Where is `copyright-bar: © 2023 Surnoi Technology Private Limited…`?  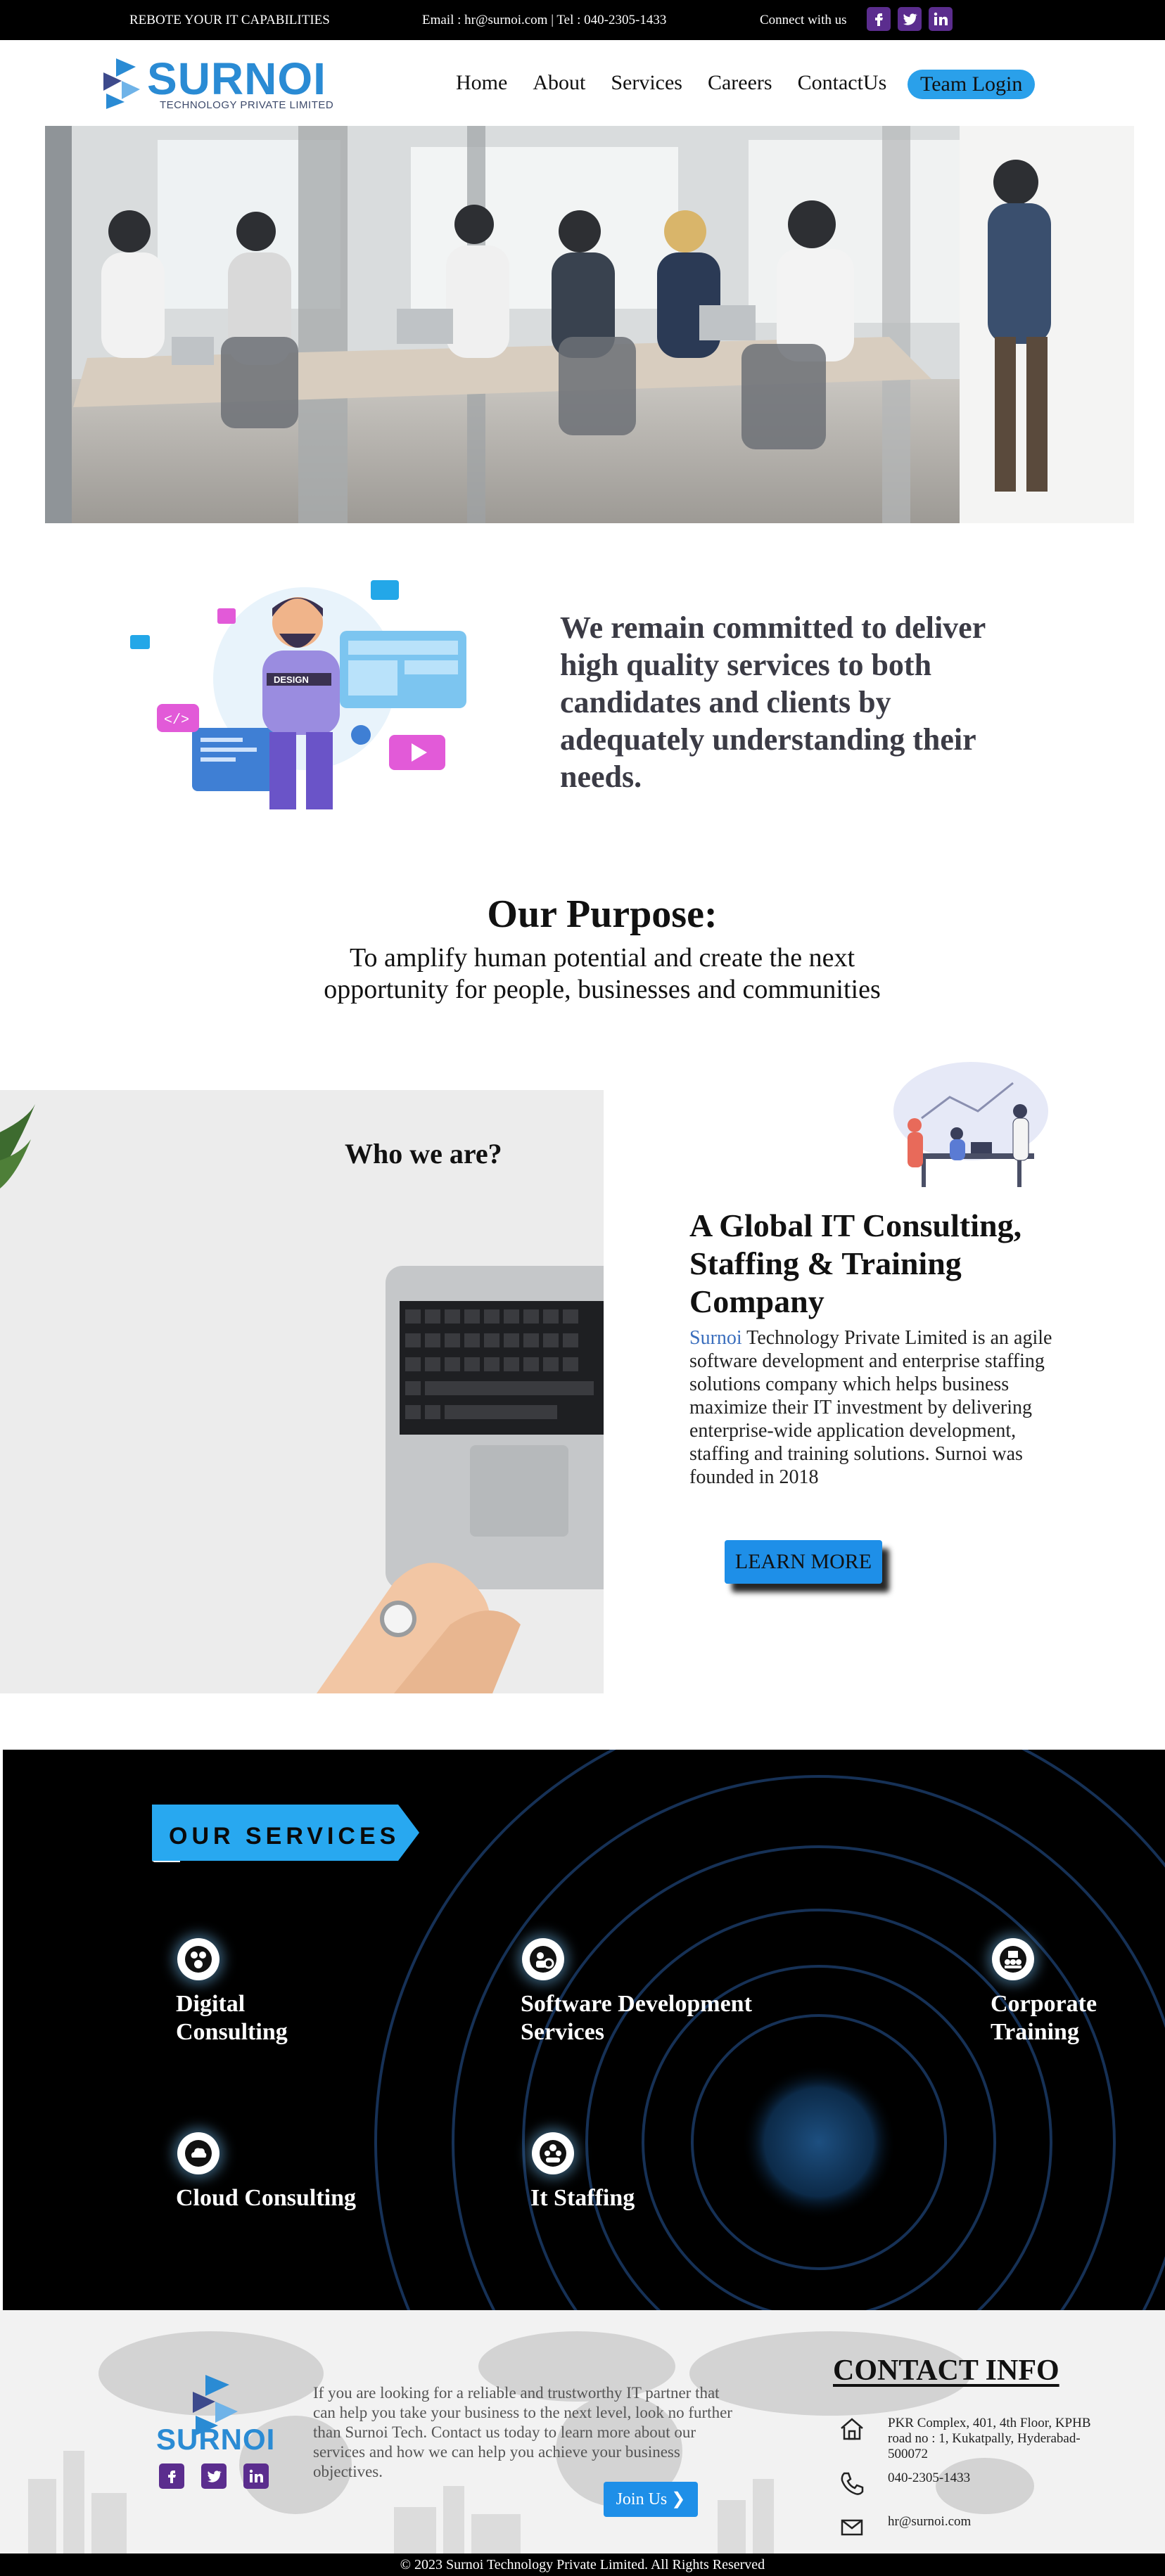 copyright-bar: © 2023 Surnoi Technology Private Limited… is located at coordinates (582, 2564).